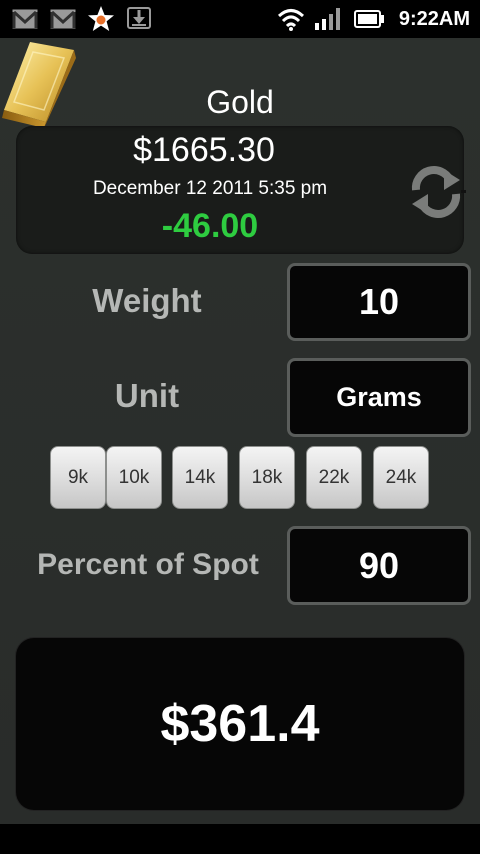 This screenshot has height=854, width=480. I want to click on karat-24k-button: 24k, so click(401, 477).